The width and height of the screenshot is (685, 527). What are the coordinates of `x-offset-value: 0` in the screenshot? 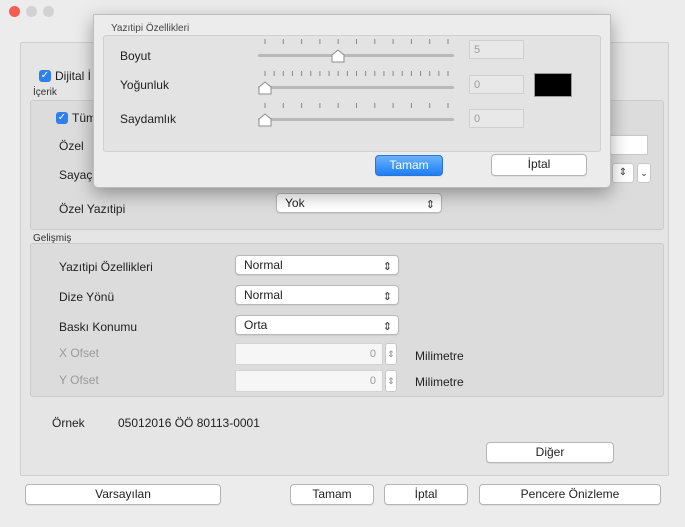 It's located at (372, 354).